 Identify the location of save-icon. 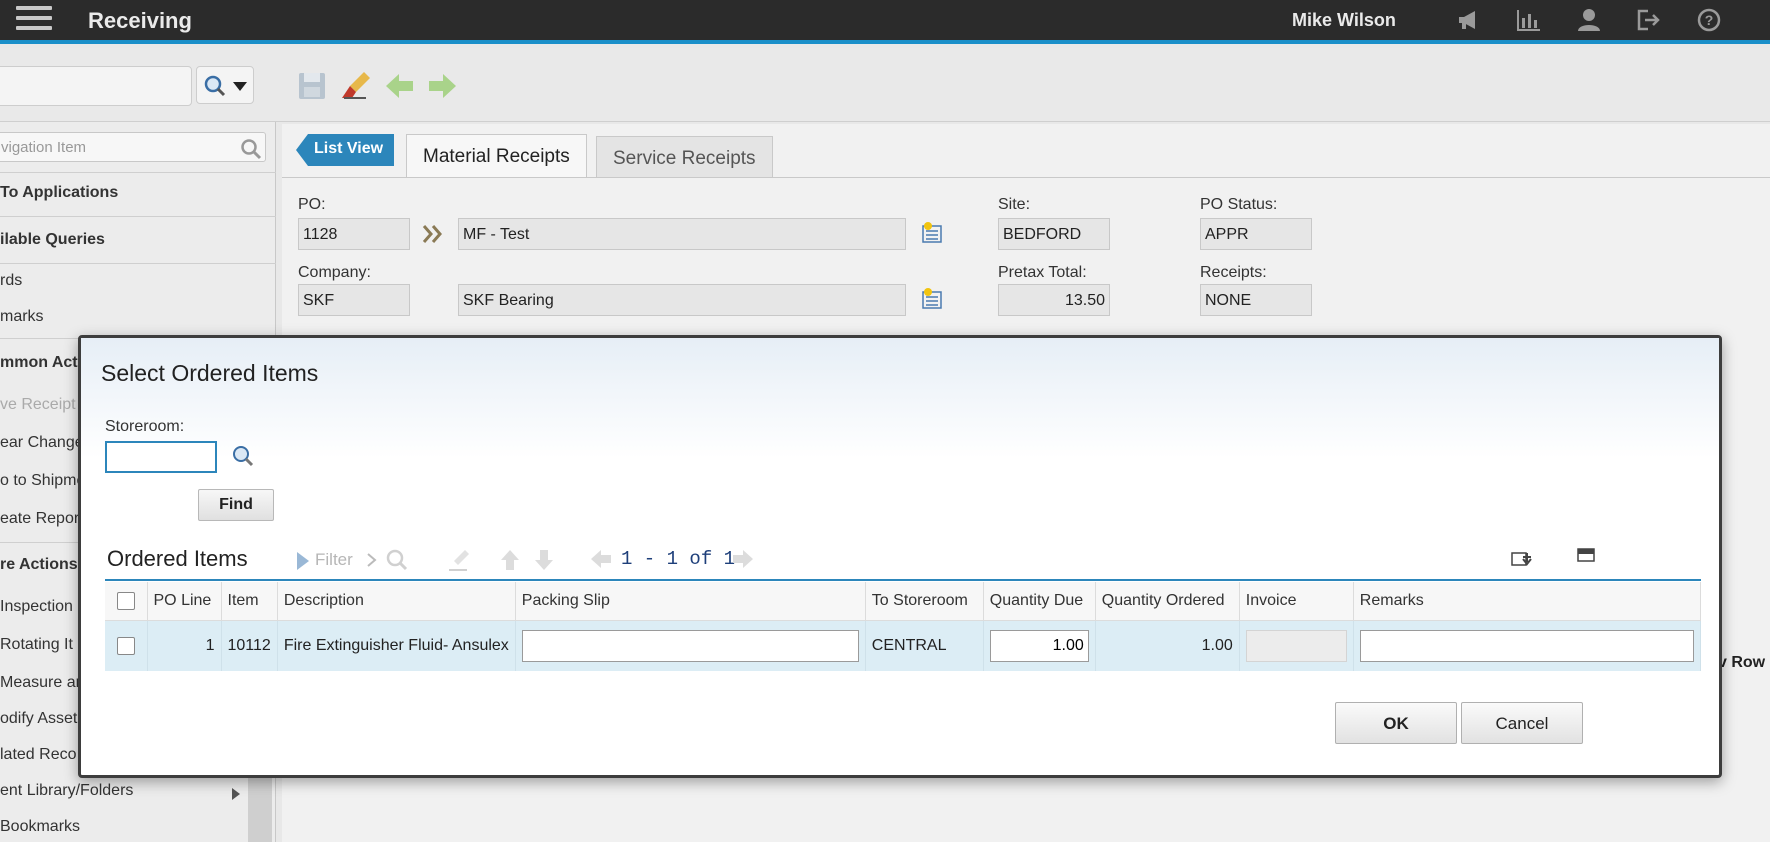
(312, 86).